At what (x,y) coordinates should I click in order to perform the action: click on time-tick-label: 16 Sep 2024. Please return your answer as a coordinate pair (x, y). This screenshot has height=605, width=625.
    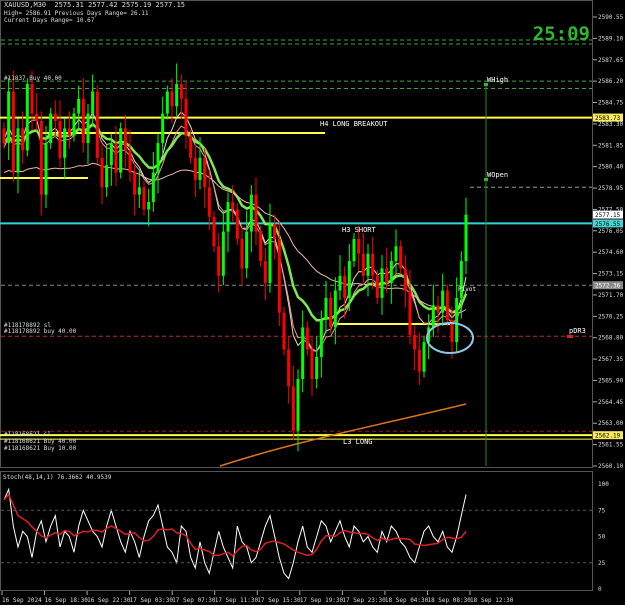
    Looking at the image, I should click on (22, 600).